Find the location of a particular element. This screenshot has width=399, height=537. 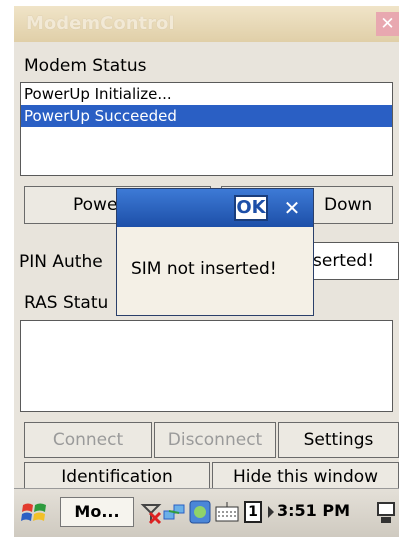

windows-start-icon is located at coordinates (34, 513).